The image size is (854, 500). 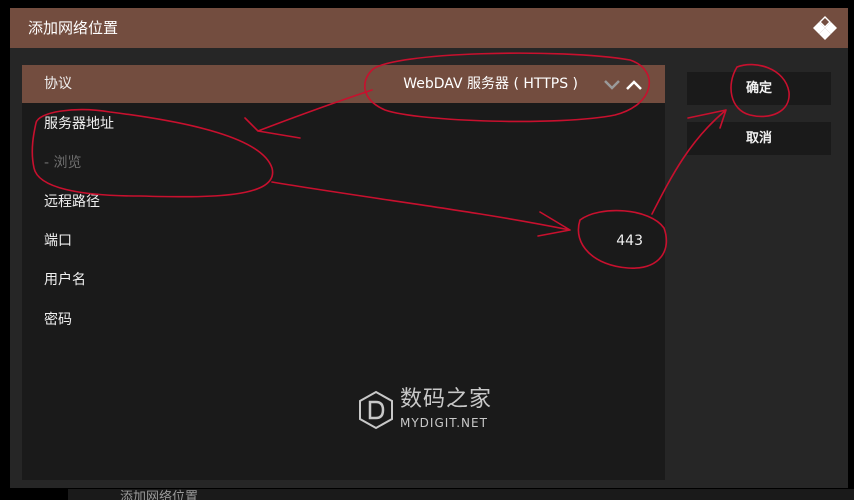 What do you see at coordinates (72, 202) in the screenshot?
I see `remote-path-label: 远程路径` at bounding box center [72, 202].